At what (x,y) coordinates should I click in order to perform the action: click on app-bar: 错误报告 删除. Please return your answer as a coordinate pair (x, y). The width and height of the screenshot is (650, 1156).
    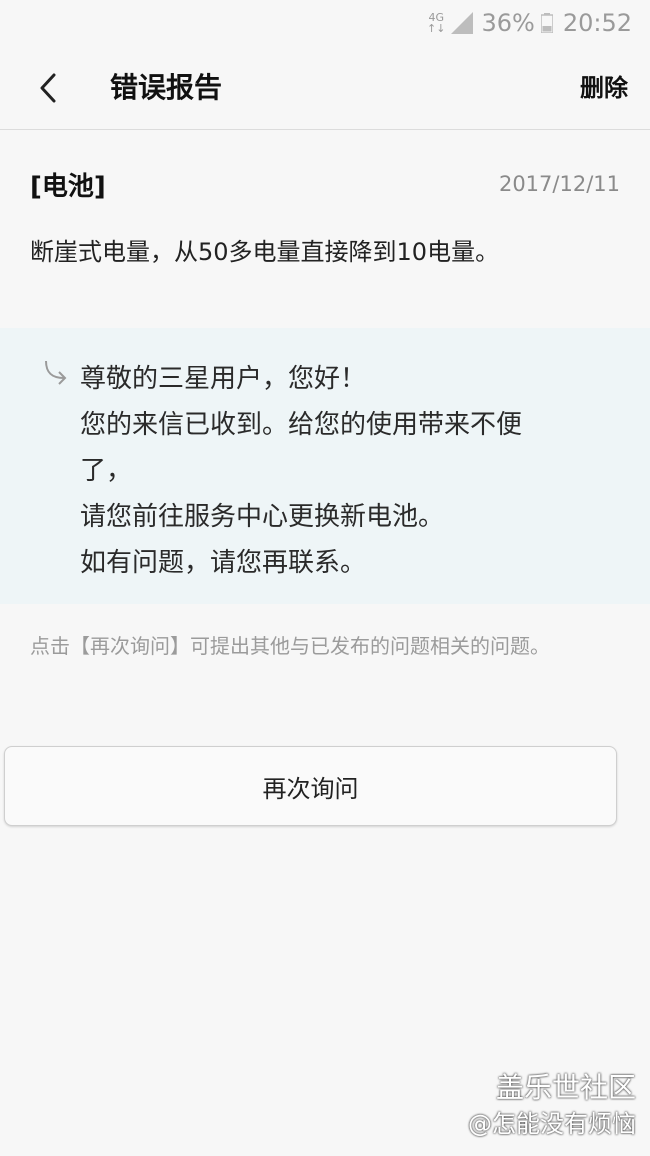
    Looking at the image, I should click on (325, 88).